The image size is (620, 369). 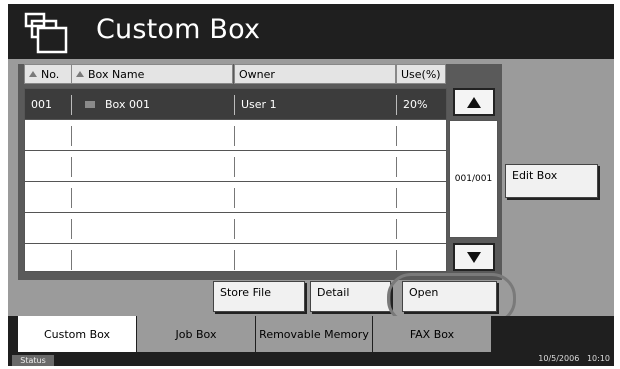 I want to click on arrow-up-icon, so click(x=474, y=102).